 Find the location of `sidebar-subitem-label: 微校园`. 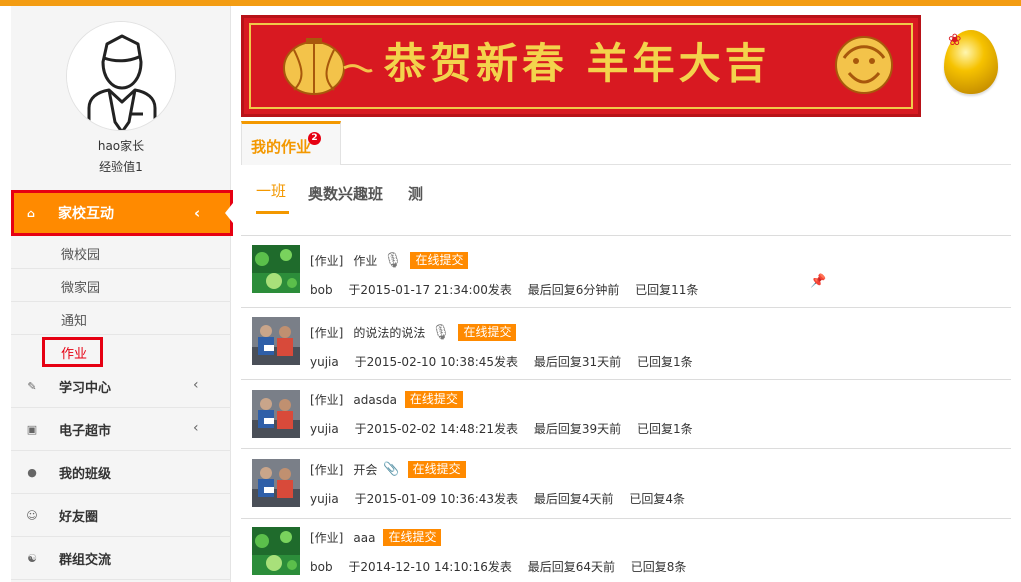

sidebar-subitem-label: 微校园 is located at coordinates (81, 255).